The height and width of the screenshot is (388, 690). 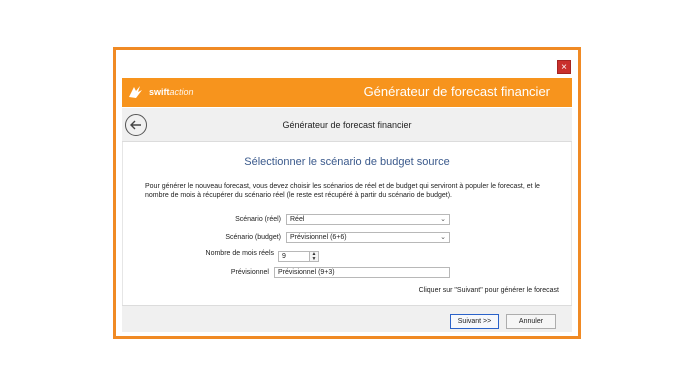 I want to click on scenario-reel-select: Réel ⌄, so click(x=368, y=219).